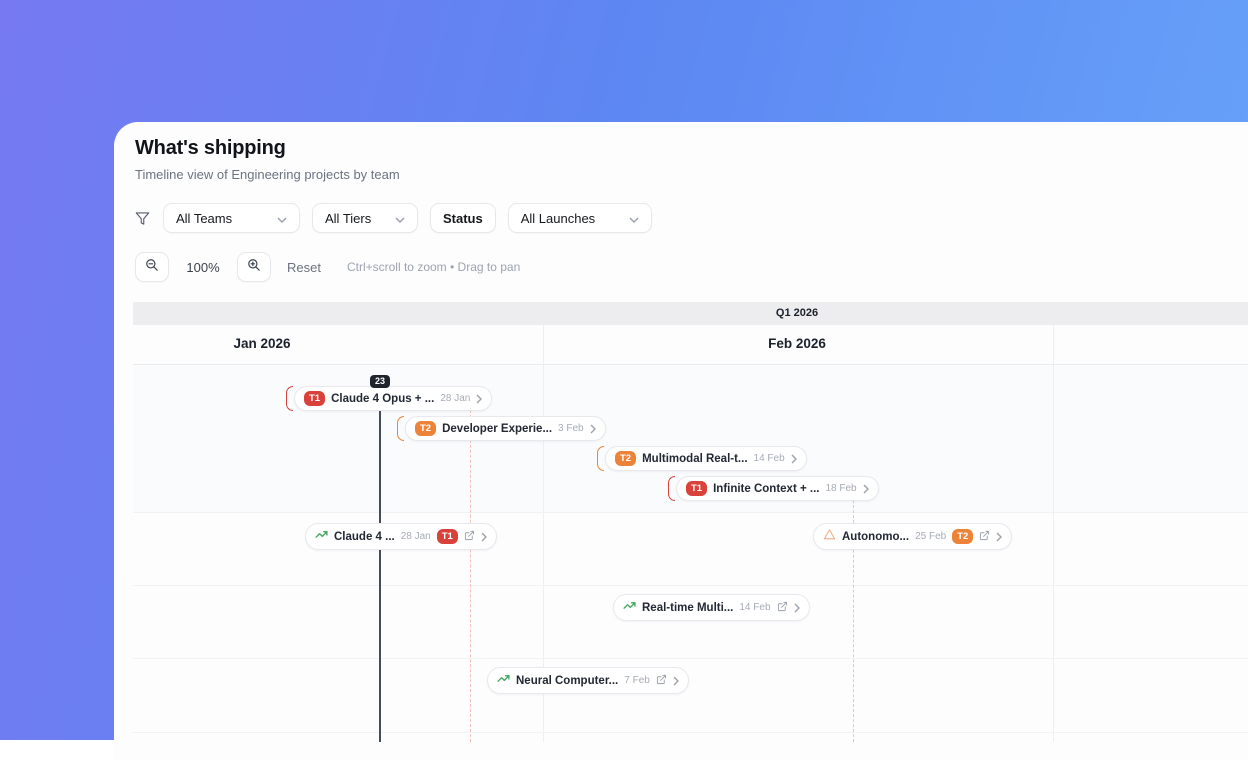 The height and width of the screenshot is (760, 1248). Describe the element at coordinates (690, 313) in the screenshot. I see `quarter-band: Q1 2026` at that location.